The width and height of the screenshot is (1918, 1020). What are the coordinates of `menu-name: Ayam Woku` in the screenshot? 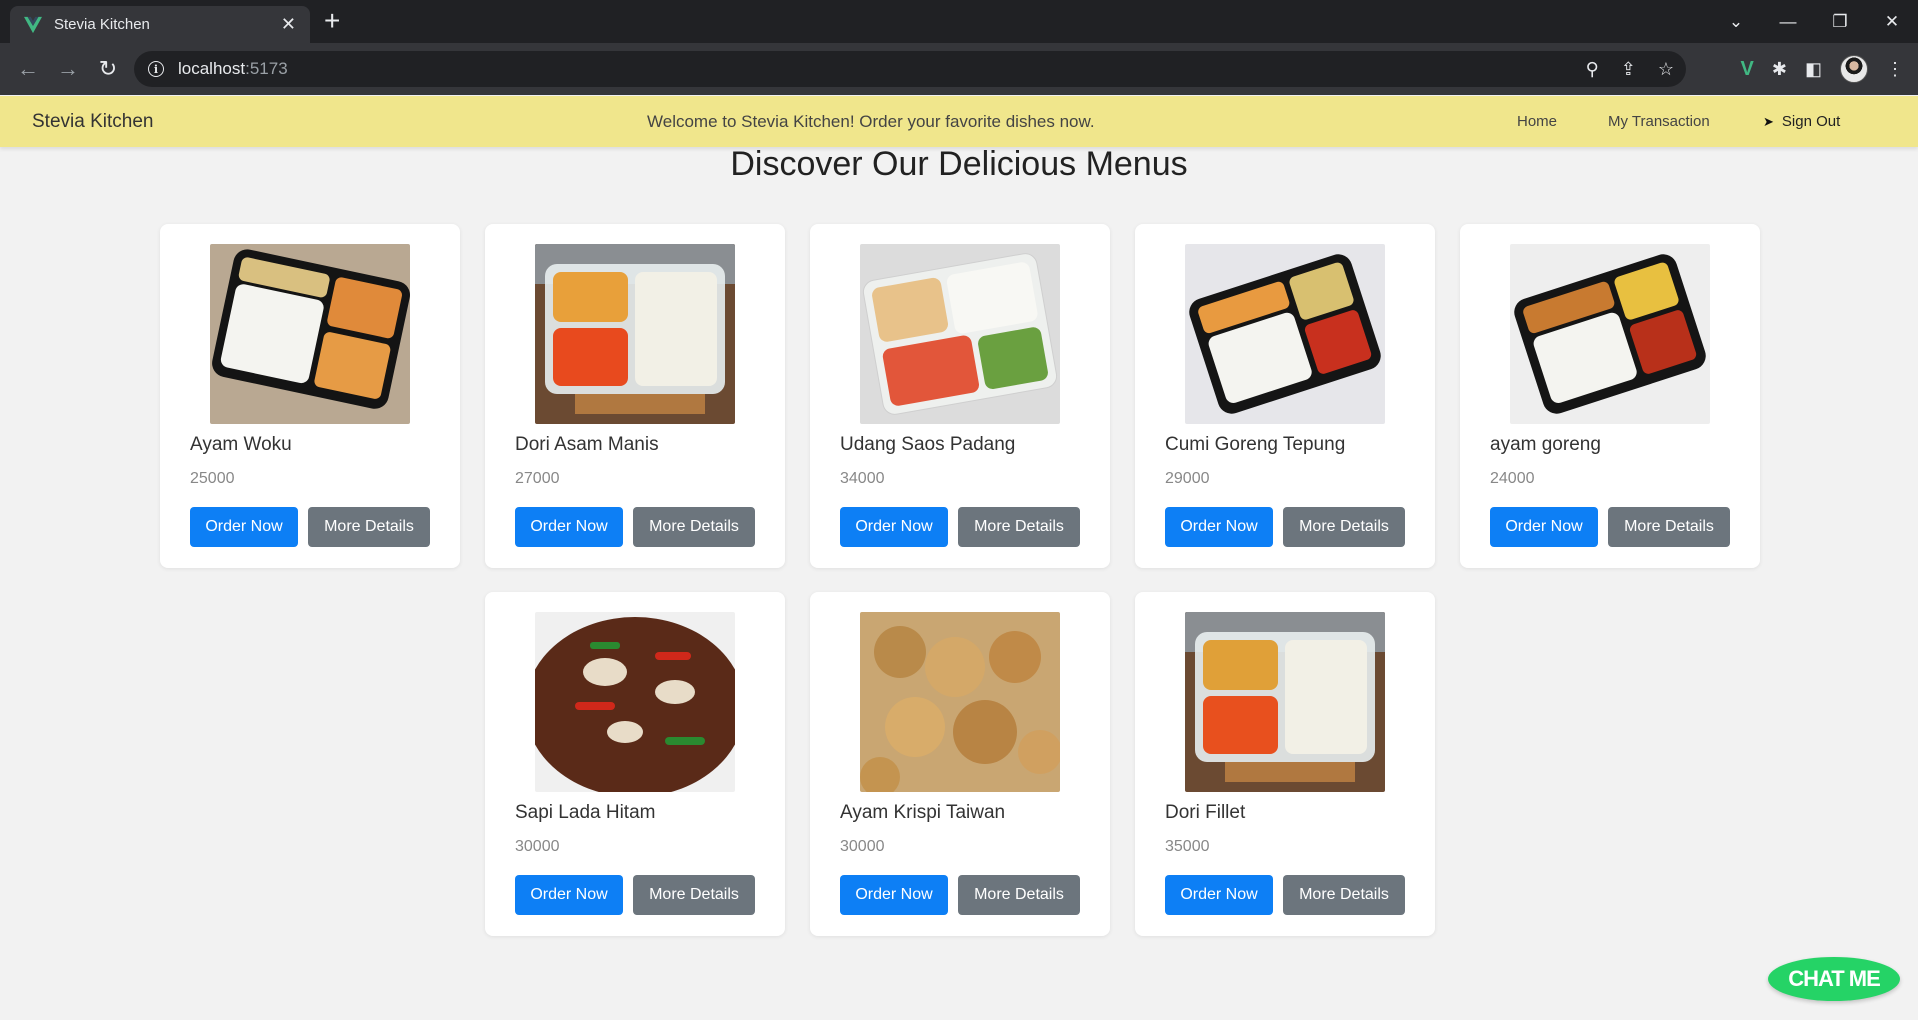 It's located at (241, 444).